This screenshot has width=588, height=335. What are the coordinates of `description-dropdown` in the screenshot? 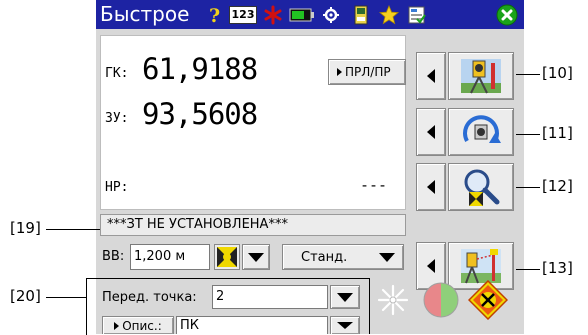 It's located at (345, 325).